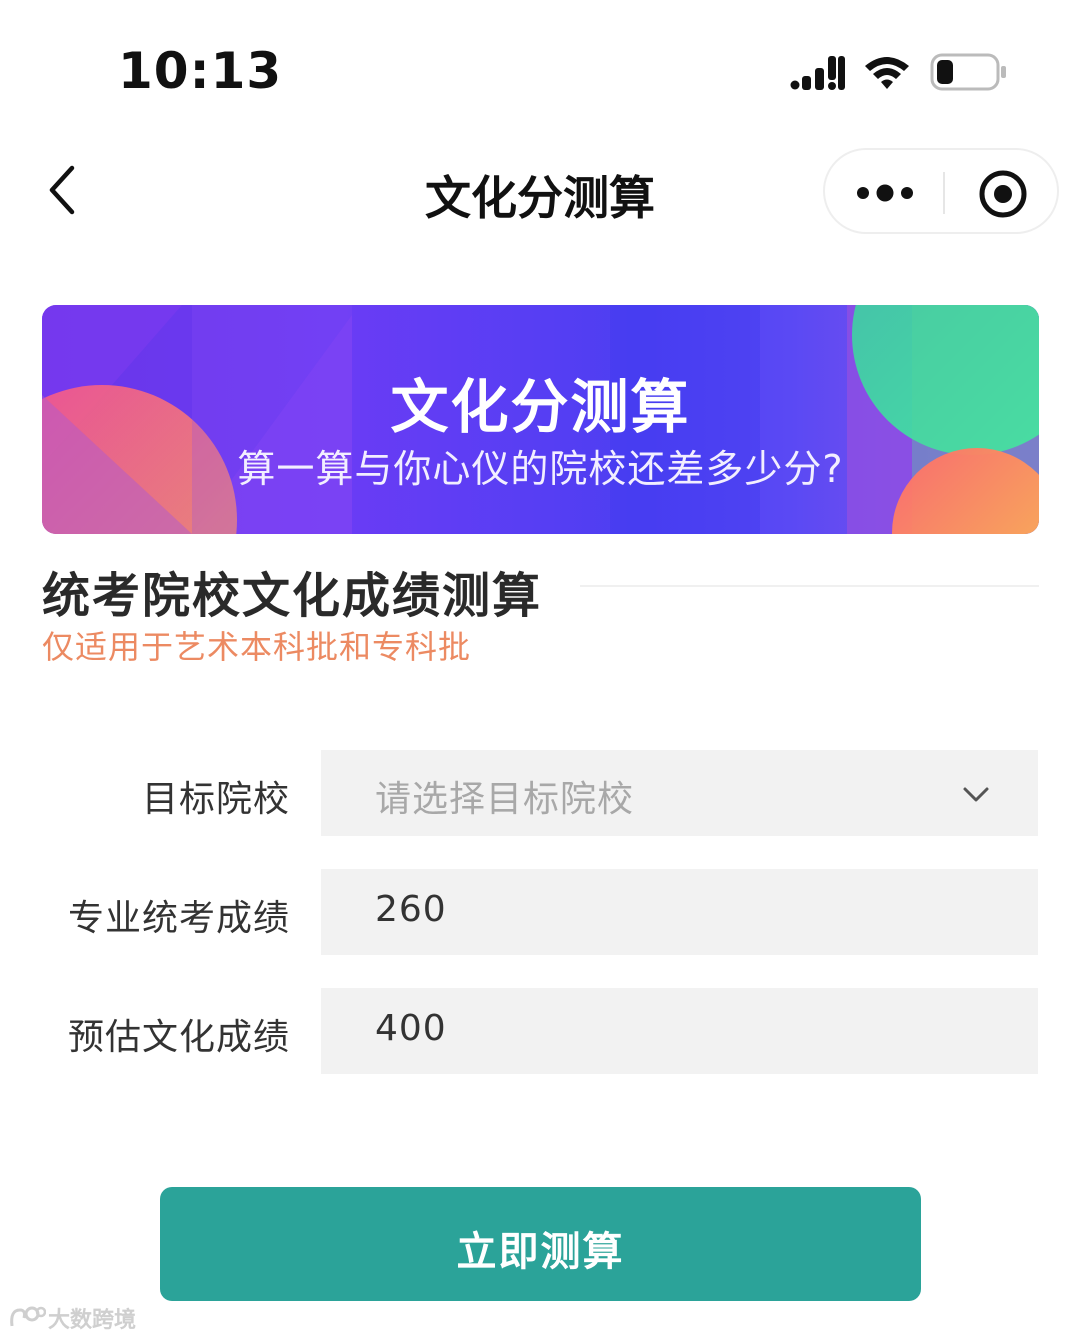  What do you see at coordinates (941, 191) in the screenshot?
I see `mini-program-capsule` at bounding box center [941, 191].